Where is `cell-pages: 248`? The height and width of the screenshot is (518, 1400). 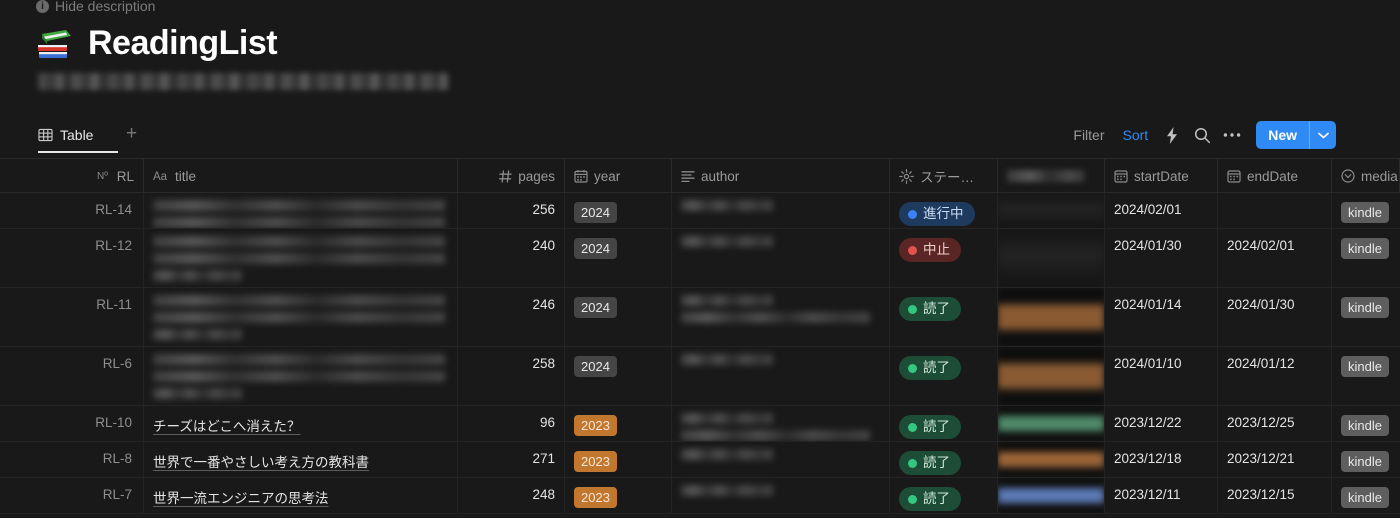
cell-pages: 248 is located at coordinates (511, 495).